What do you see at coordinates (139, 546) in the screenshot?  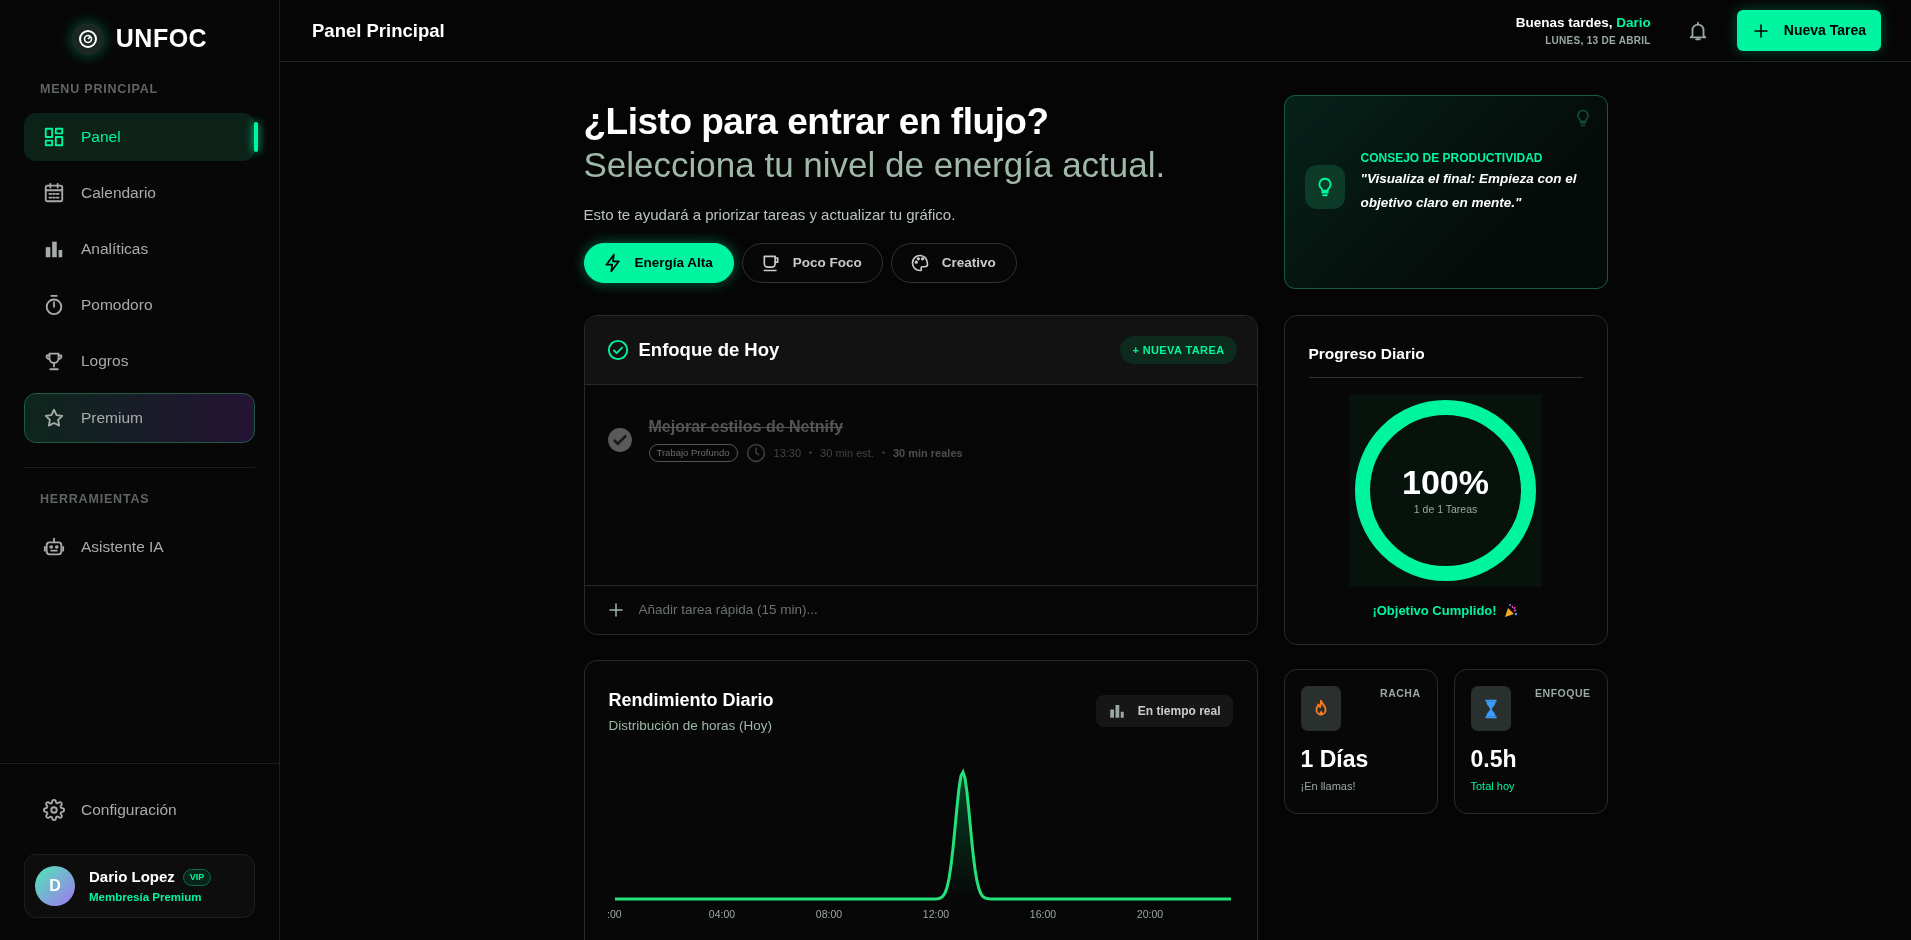 I see `sidebar-item: Asistente IA` at bounding box center [139, 546].